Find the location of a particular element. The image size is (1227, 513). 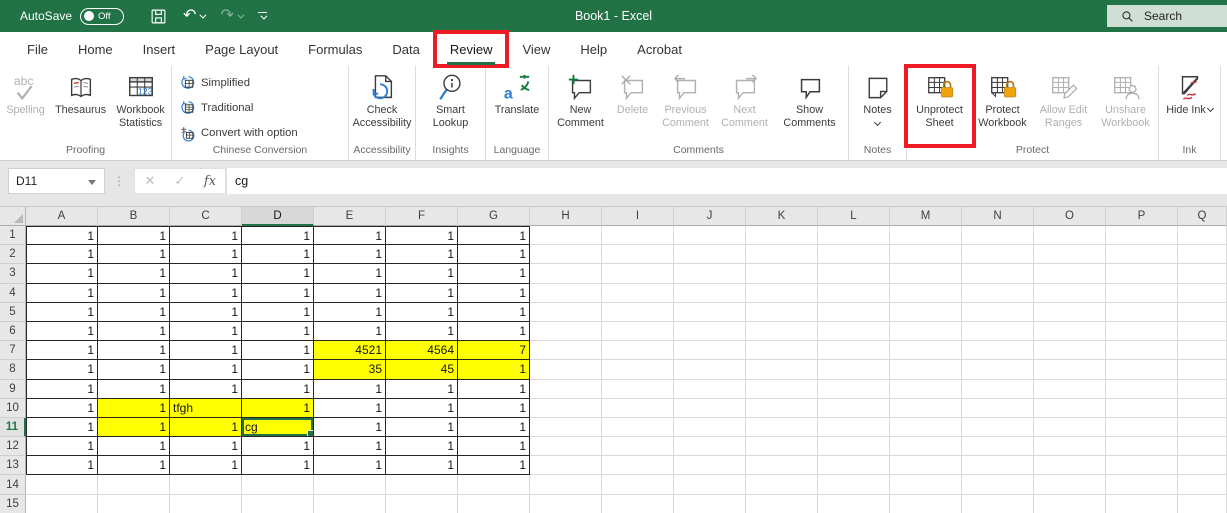

cell-e1: 1 is located at coordinates (350, 236).